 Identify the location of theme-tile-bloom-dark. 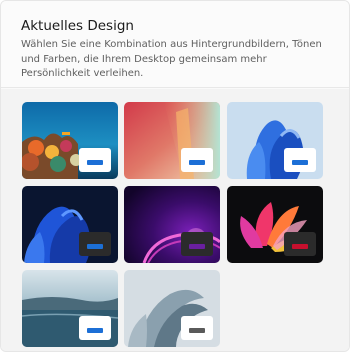
(70, 224).